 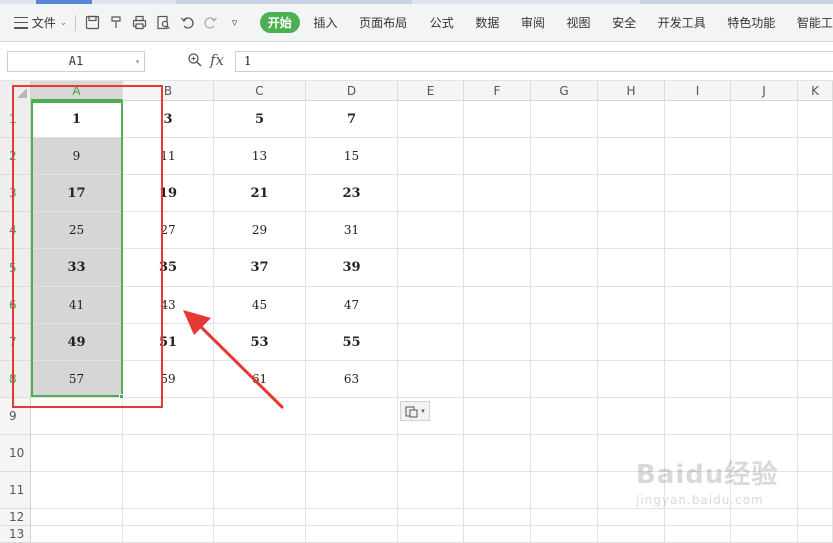 What do you see at coordinates (698, 193) in the screenshot?
I see `cell-i3` at bounding box center [698, 193].